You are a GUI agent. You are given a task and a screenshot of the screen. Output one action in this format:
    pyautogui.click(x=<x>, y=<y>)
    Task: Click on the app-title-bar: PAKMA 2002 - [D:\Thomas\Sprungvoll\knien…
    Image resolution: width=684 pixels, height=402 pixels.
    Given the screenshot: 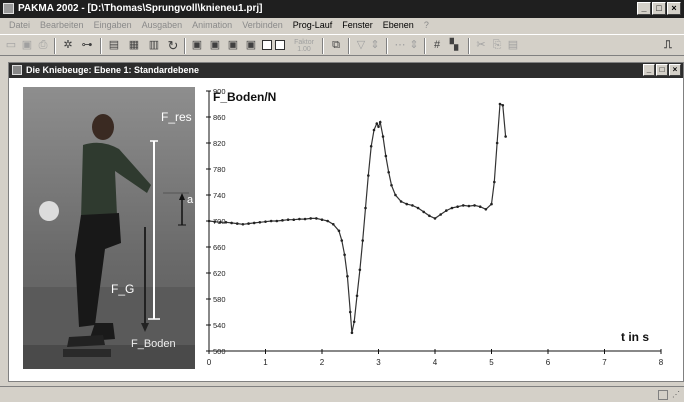 What is the action you would take?
    pyautogui.click(x=342, y=9)
    